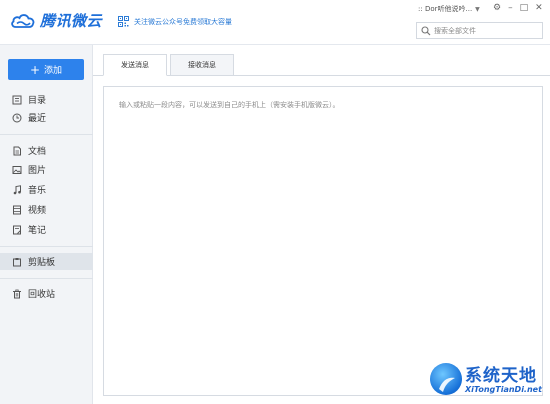 This screenshot has height=404, width=550. Describe the element at coordinates (518, 8) in the screenshot. I see `window-controls: ⚙ – □ ✕` at that location.